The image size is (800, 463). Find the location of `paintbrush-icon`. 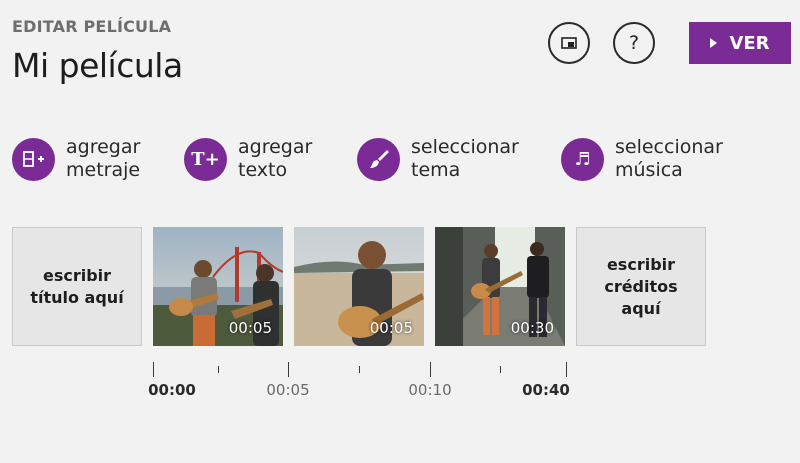

paintbrush-icon is located at coordinates (378, 159).